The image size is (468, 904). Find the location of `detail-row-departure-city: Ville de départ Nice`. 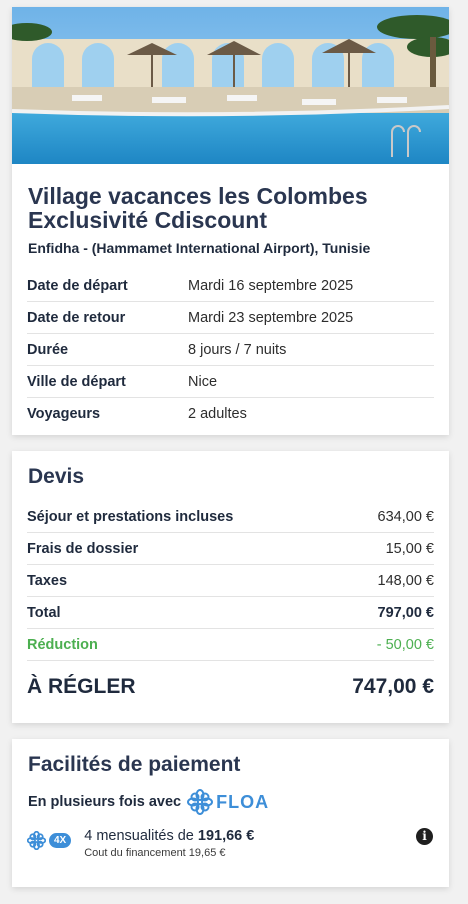

detail-row-departure-city: Ville de départ Nice is located at coordinates (230, 382).